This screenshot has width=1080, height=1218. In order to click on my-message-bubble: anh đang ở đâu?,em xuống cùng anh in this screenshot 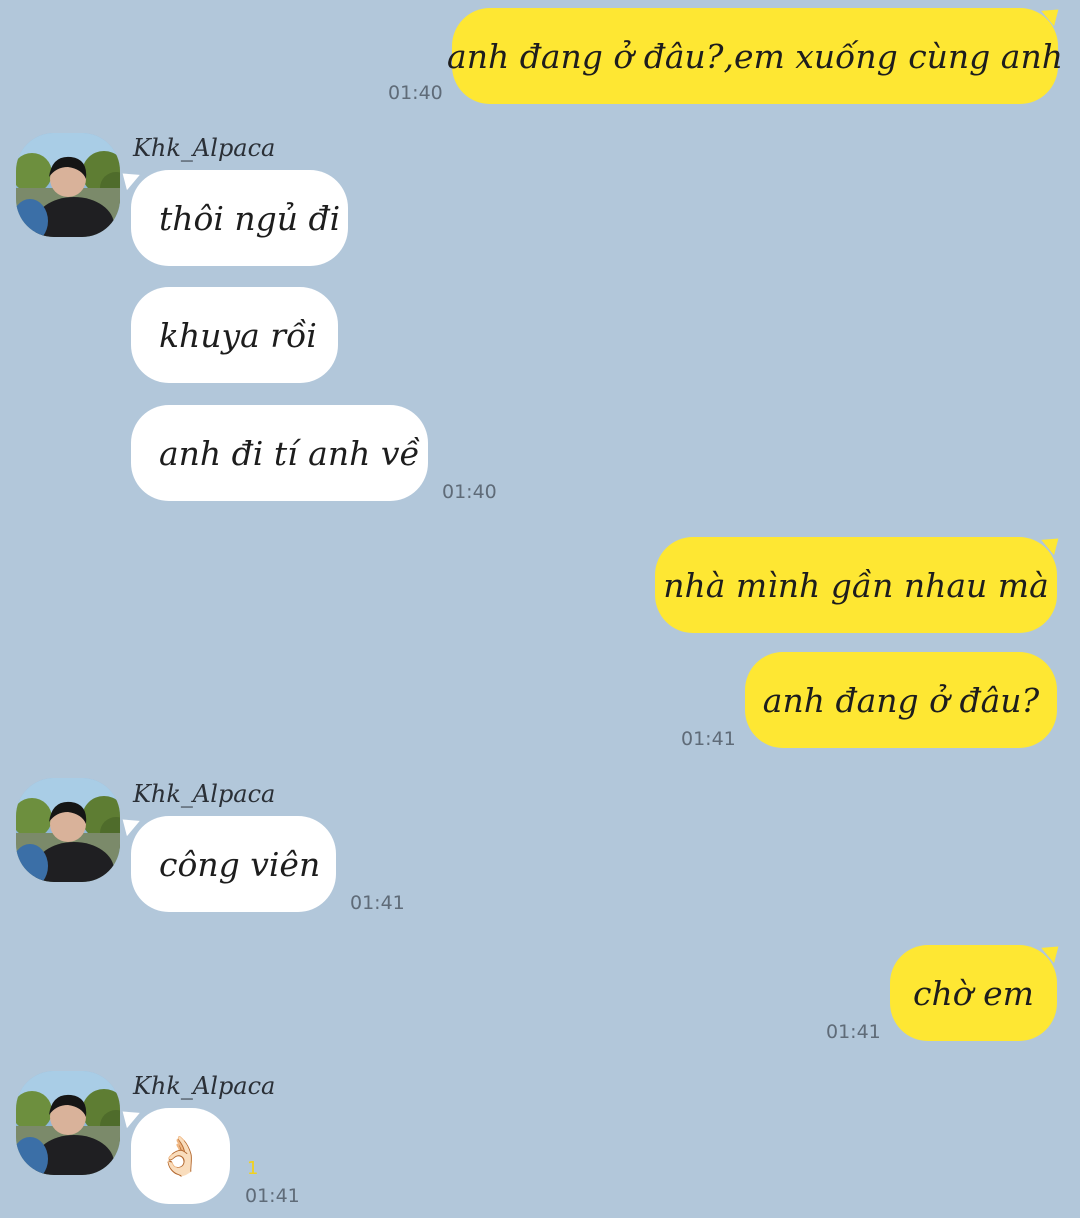, I will do `click(755, 56)`.